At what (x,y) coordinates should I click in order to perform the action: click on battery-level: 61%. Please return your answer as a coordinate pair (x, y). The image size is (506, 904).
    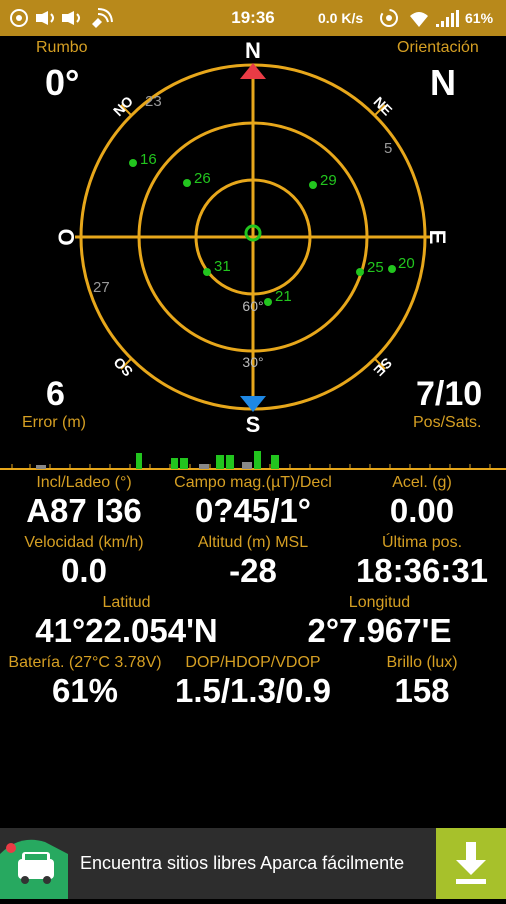
    Looking at the image, I should click on (479, 18).